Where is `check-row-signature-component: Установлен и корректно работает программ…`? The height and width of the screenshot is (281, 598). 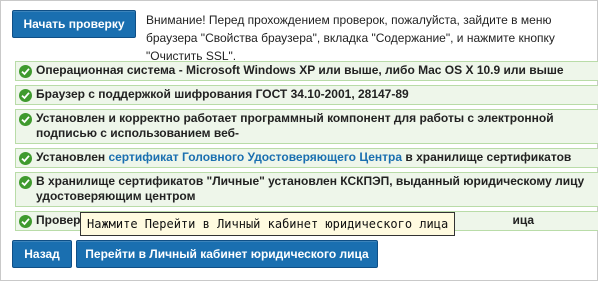 check-row-signature-component: Установлен и корректно работает программ… is located at coordinates (306, 126).